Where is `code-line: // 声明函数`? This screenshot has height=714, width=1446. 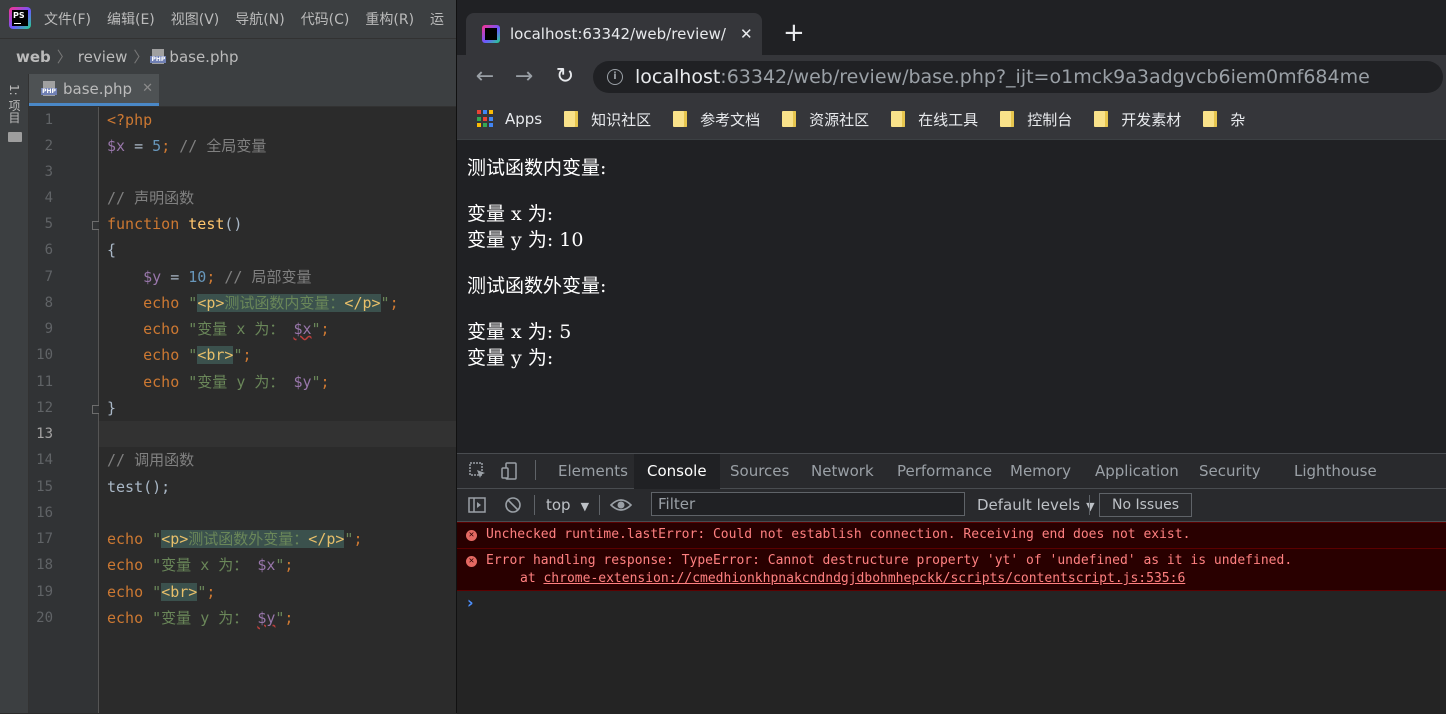 code-line: // 声明函数 is located at coordinates (151, 198).